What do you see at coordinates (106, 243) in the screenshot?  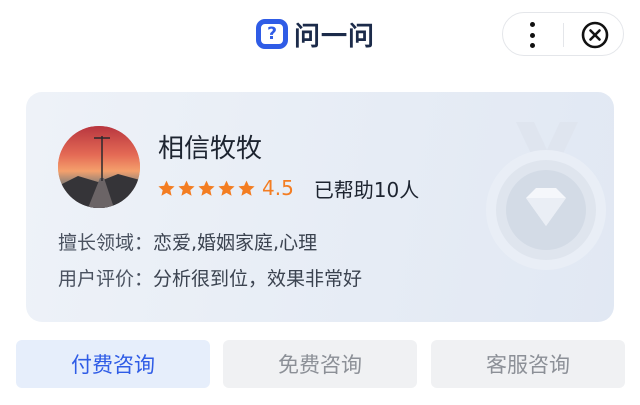 I see `expertise-label: 擅长领域：` at bounding box center [106, 243].